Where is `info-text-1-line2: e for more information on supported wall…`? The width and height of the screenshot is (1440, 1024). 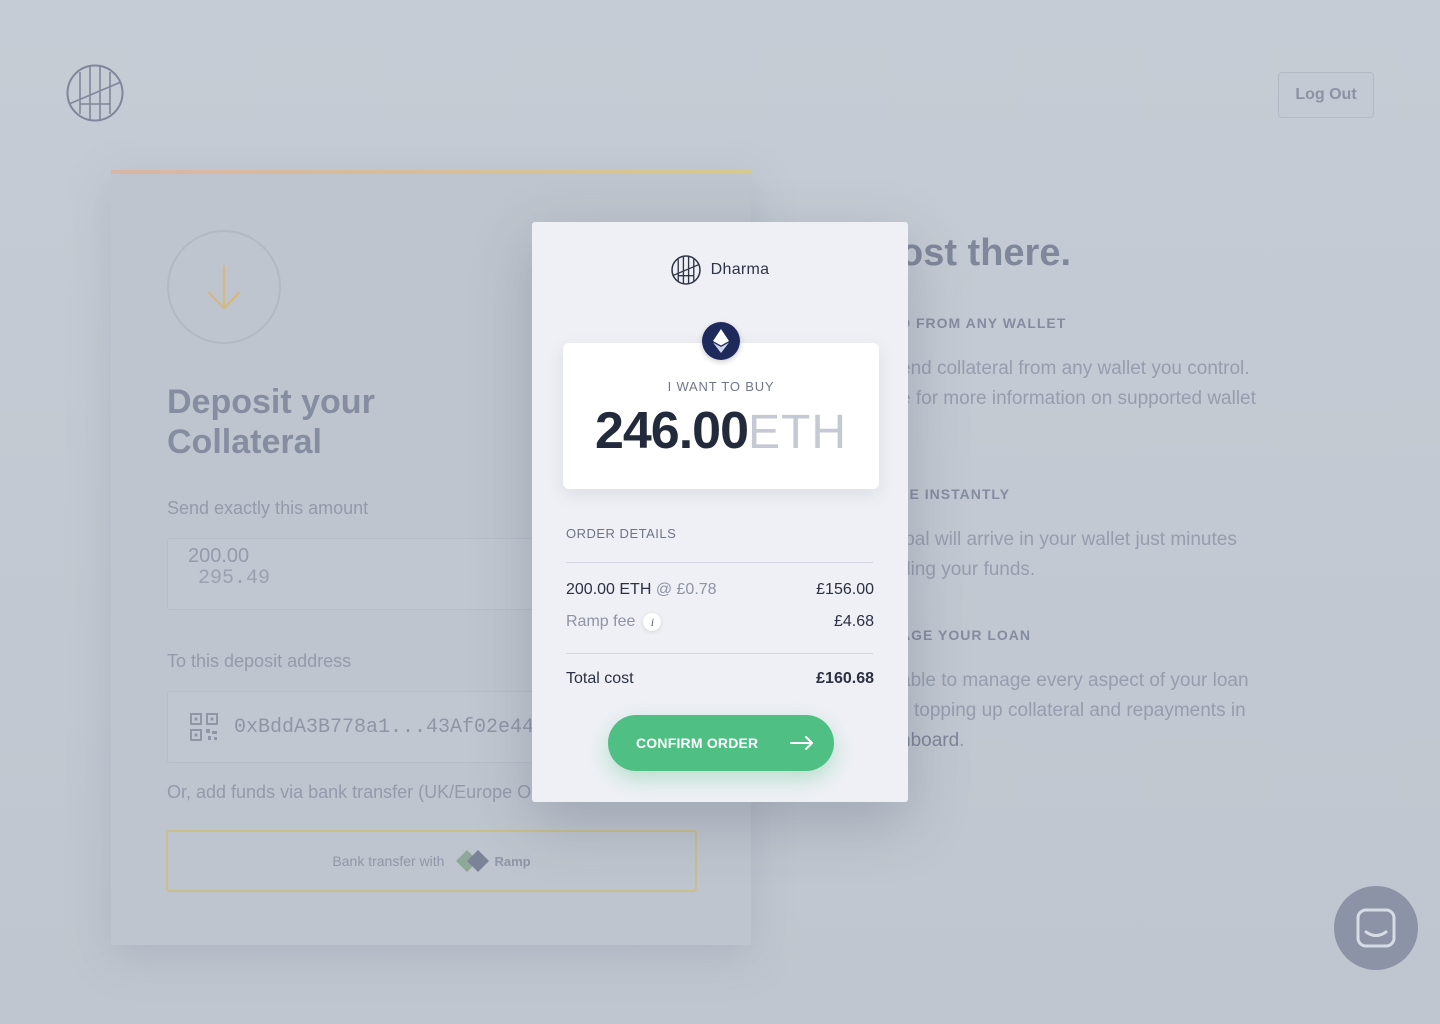 info-text-1-line2: e for more information on supported wall… is located at coordinates (1078, 398).